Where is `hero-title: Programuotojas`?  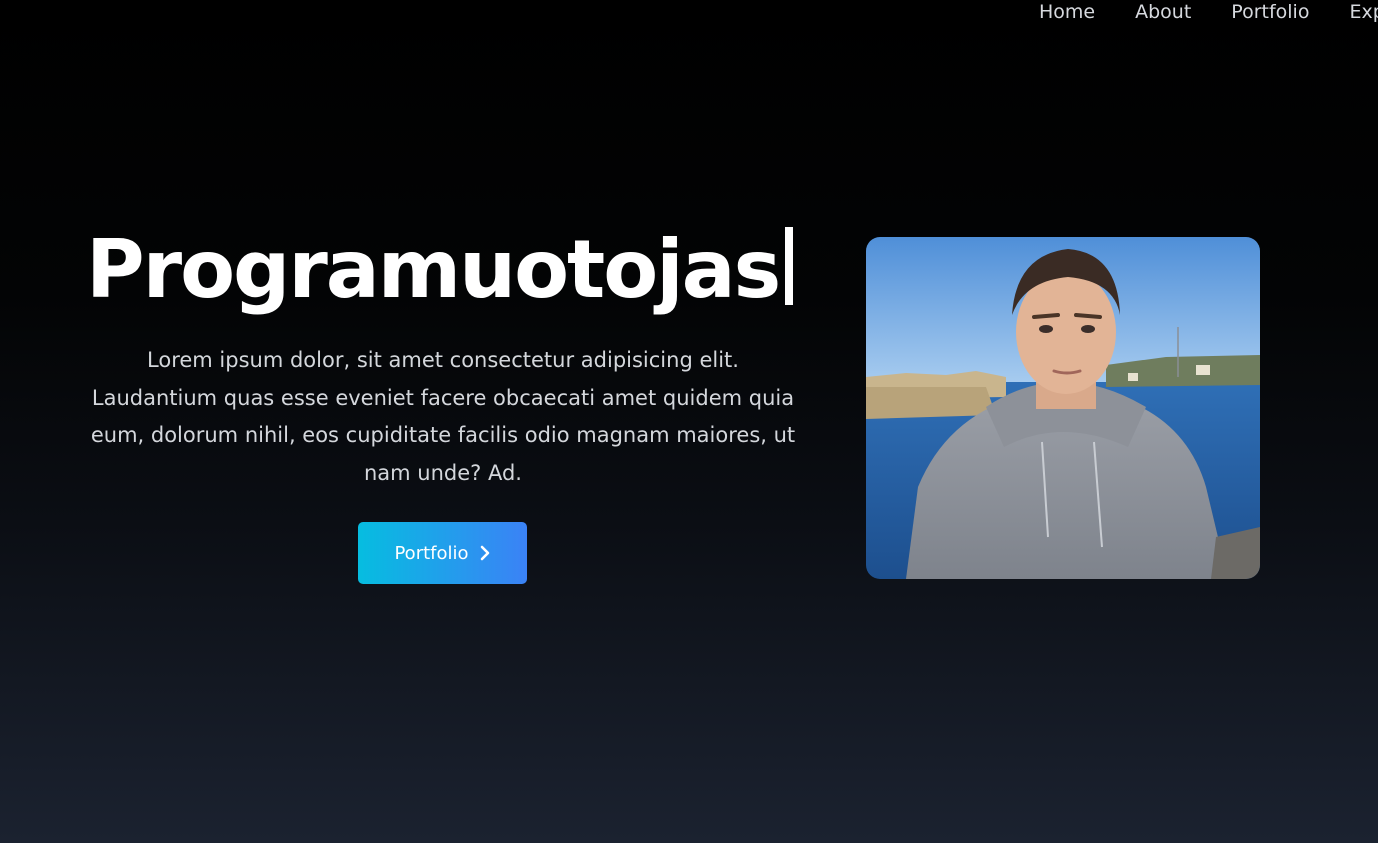
hero-title: Programuotojas is located at coordinates (440, 270).